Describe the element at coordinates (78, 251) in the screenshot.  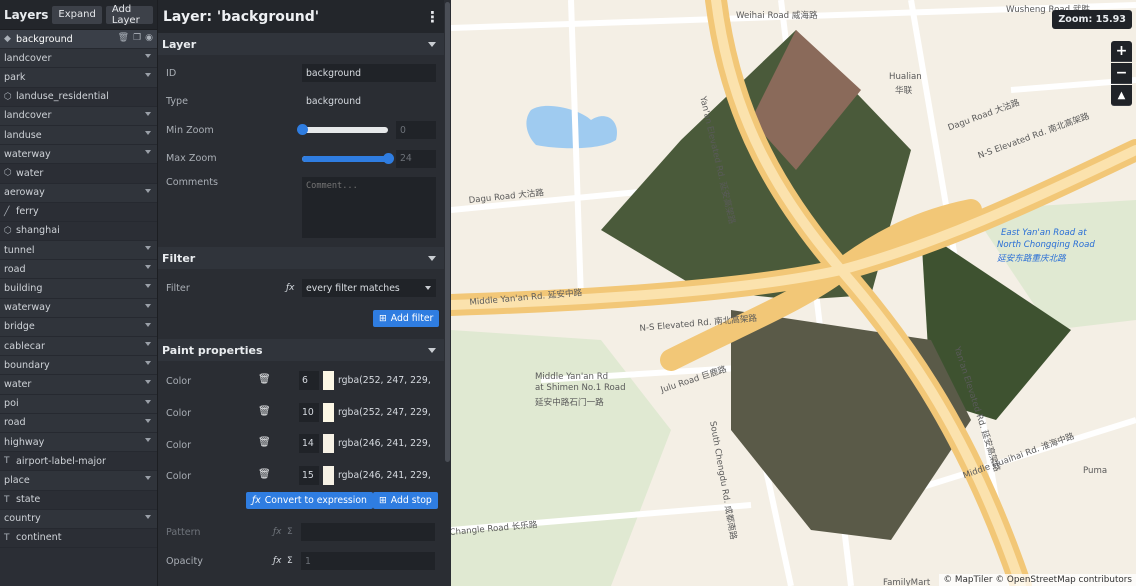
I see `layer-group-row: tunnel` at that location.